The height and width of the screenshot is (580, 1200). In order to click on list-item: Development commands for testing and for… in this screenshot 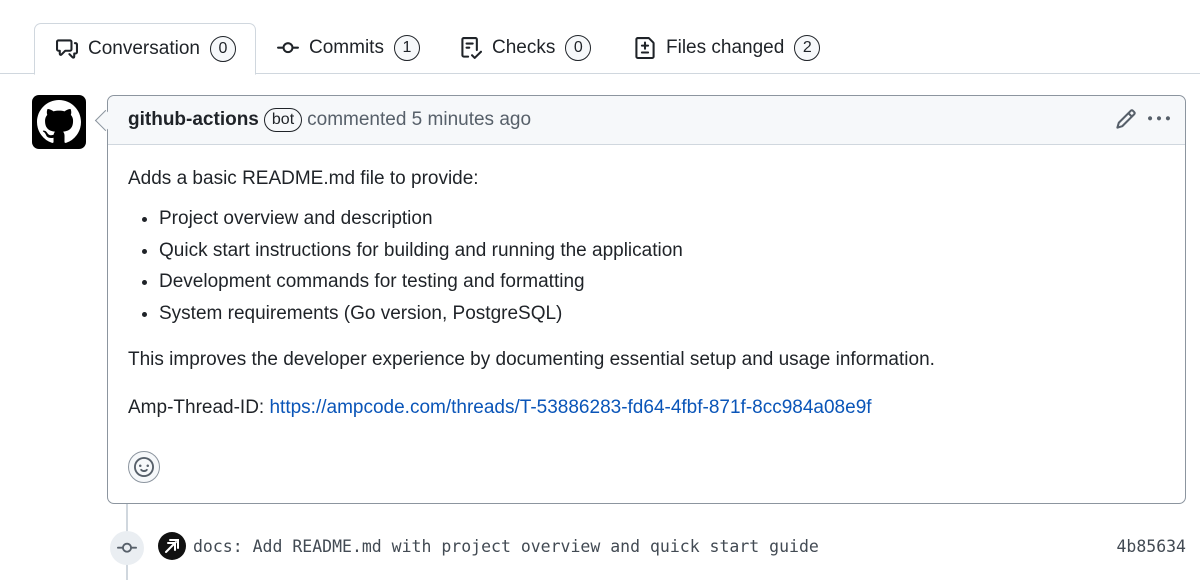, I will do `click(662, 282)`.